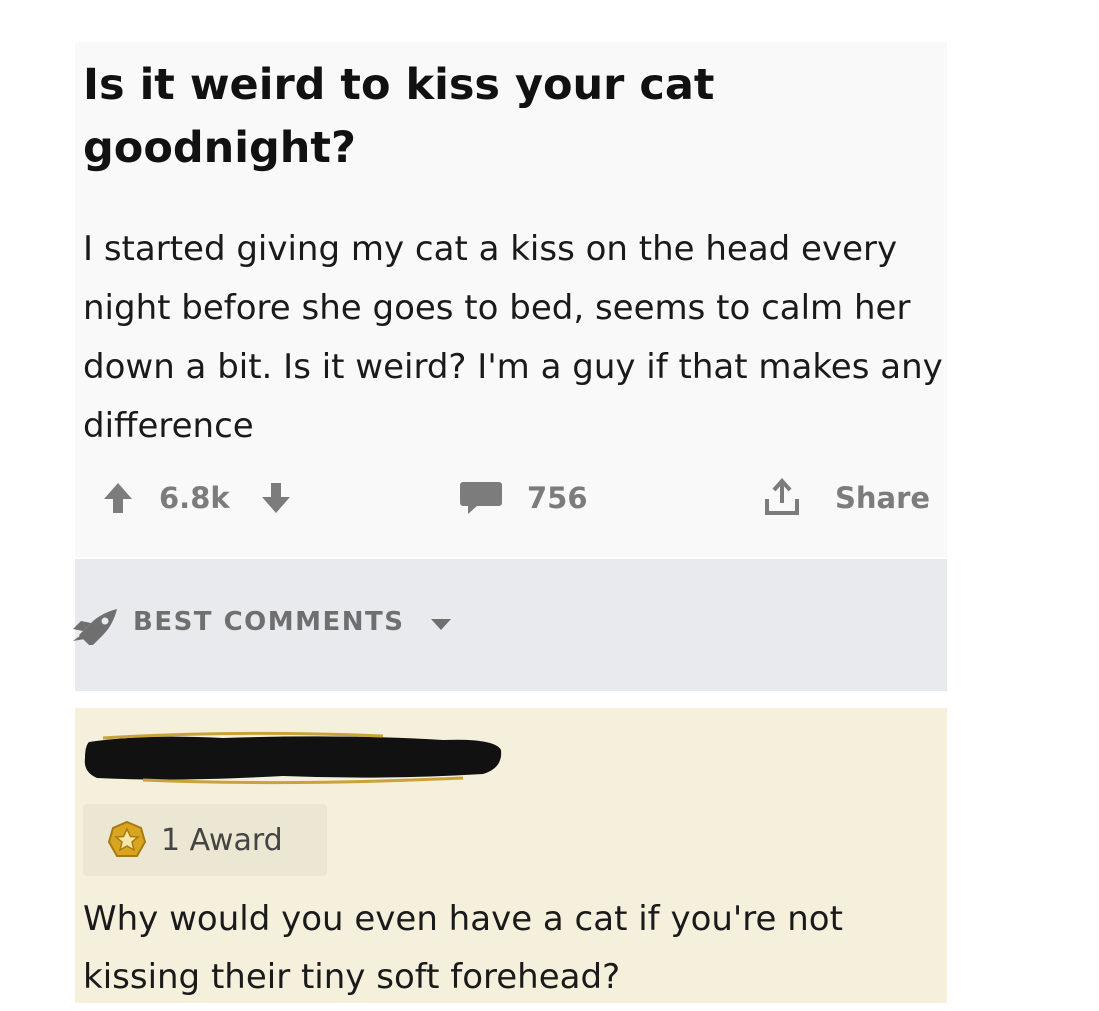 This screenshot has height=1011, width=1099. What do you see at coordinates (511, 498) in the screenshot?
I see `post-action-bar: 6.8k 756 Share` at bounding box center [511, 498].